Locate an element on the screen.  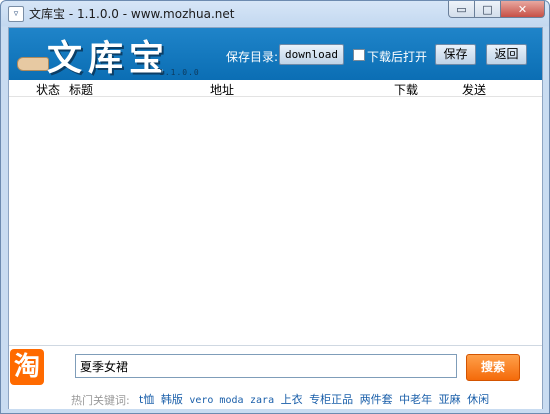
save-button: 保存 is located at coordinates (455, 54).